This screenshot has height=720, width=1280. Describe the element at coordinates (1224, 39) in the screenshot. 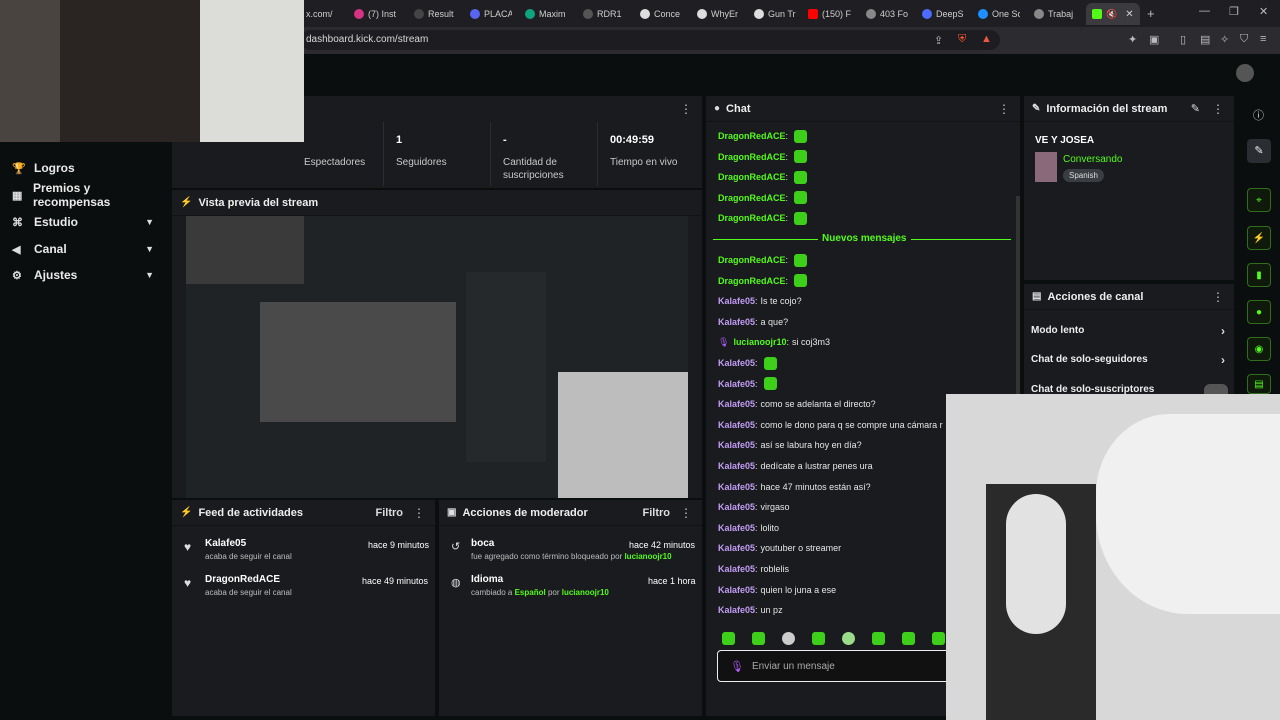

I see `leo-ai-icon: ✧` at that location.